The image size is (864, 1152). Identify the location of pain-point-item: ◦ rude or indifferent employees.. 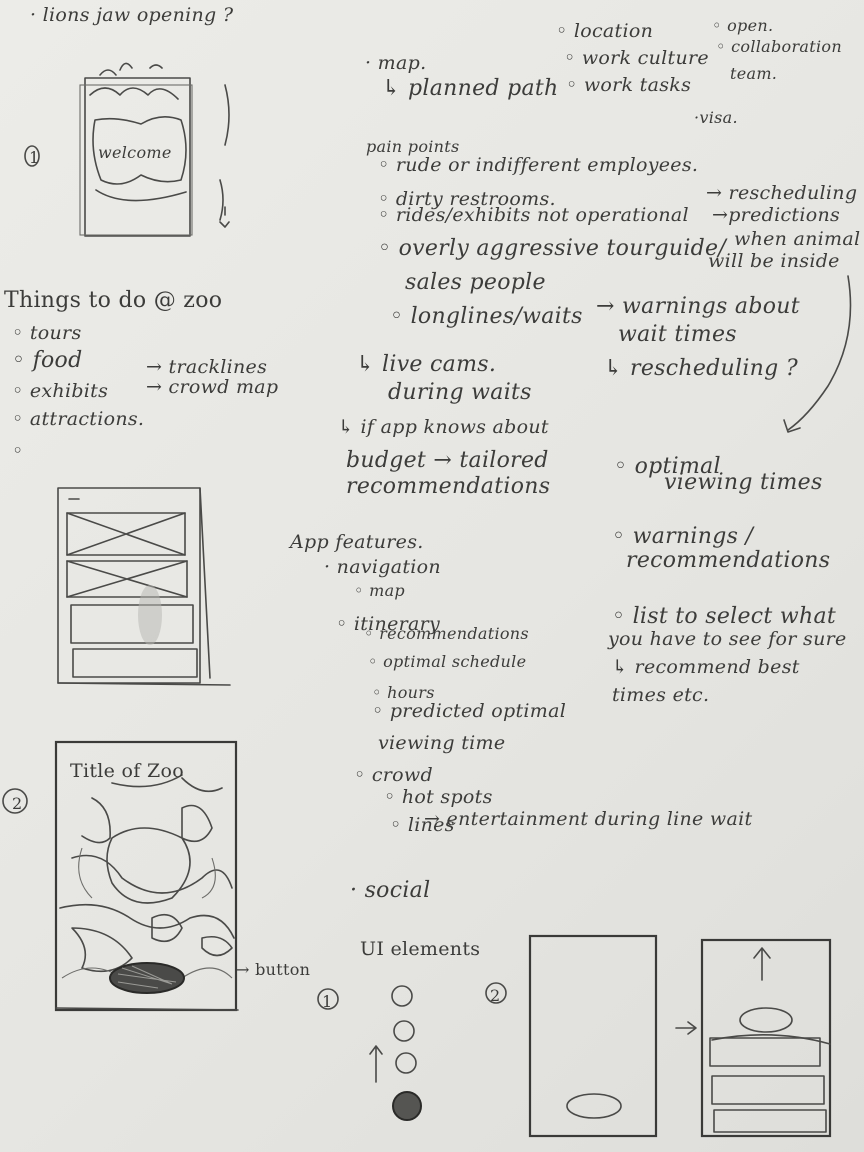
(538, 165).